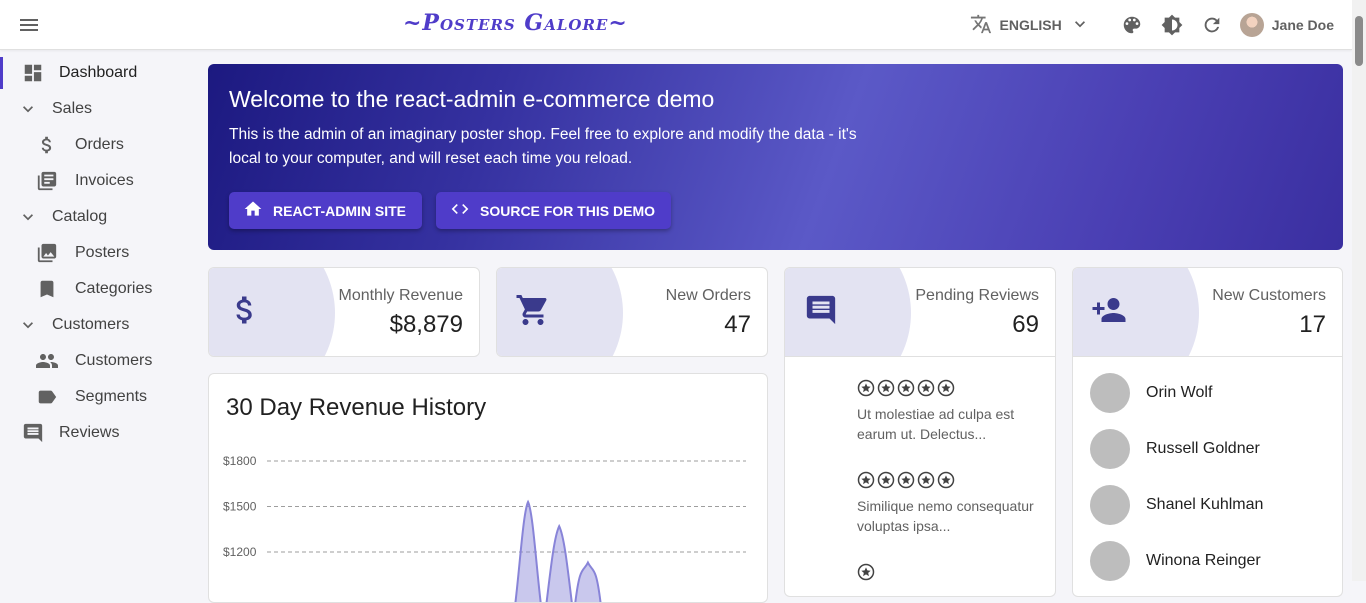  I want to click on user-menu: Jane Doe, so click(1286, 25).